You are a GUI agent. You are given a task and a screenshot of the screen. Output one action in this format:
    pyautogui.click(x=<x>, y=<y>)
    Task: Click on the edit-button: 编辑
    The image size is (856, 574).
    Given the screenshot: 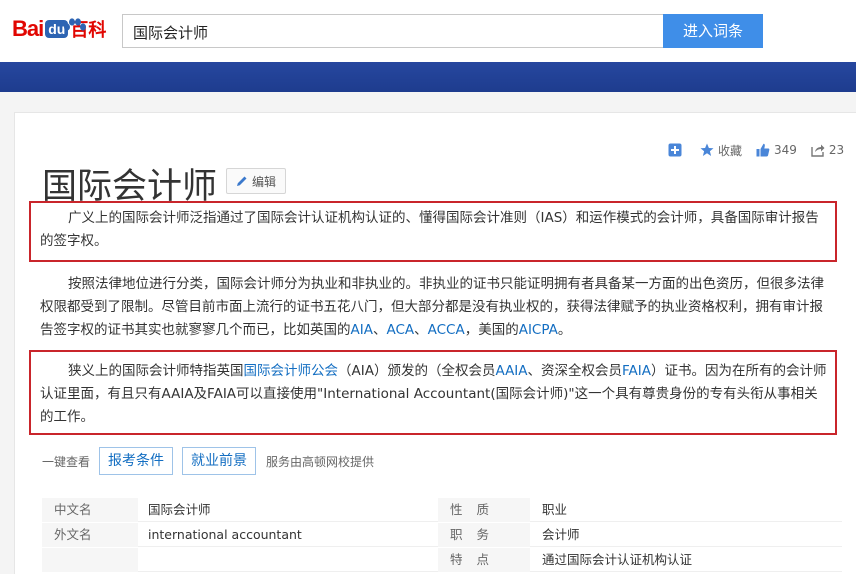 What is the action you would take?
    pyautogui.click(x=256, y=181)
    